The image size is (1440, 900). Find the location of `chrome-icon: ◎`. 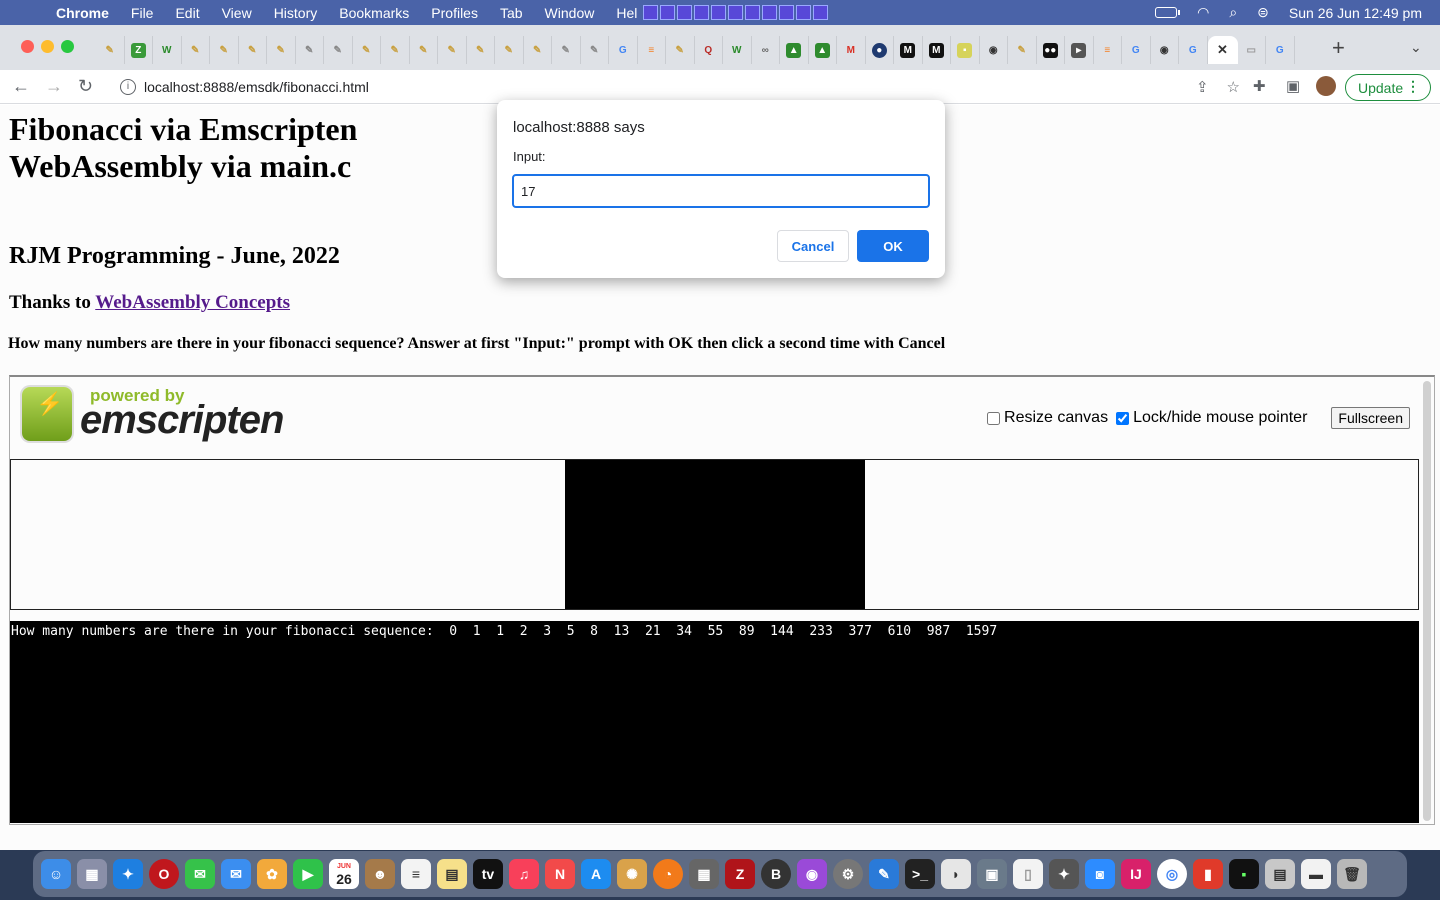

chrome-icon: ◎ is located at coordinates (1172, 874).